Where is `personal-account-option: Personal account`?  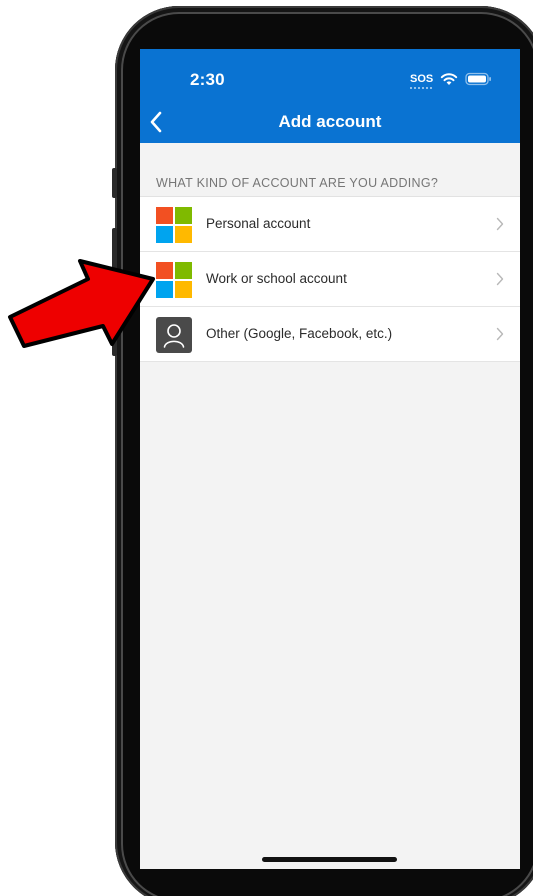
personal-account-option: Personal account is located at coordinates (330, 224).